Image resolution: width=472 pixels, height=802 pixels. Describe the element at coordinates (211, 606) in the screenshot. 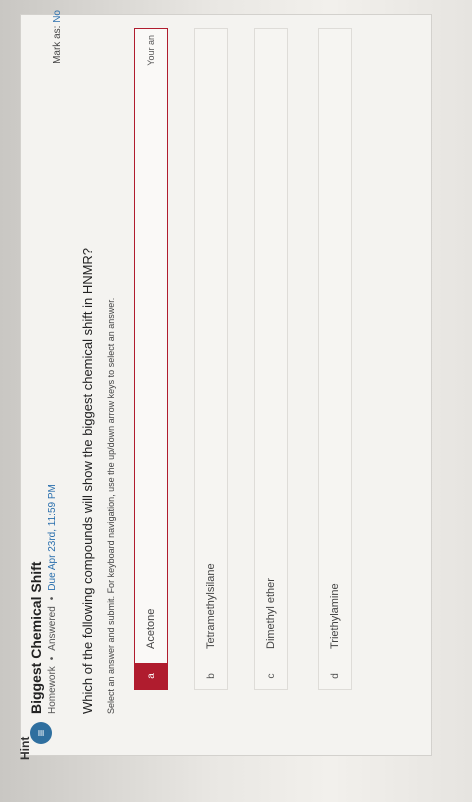

I see `option-label: Tetramethylsilane` at that location.